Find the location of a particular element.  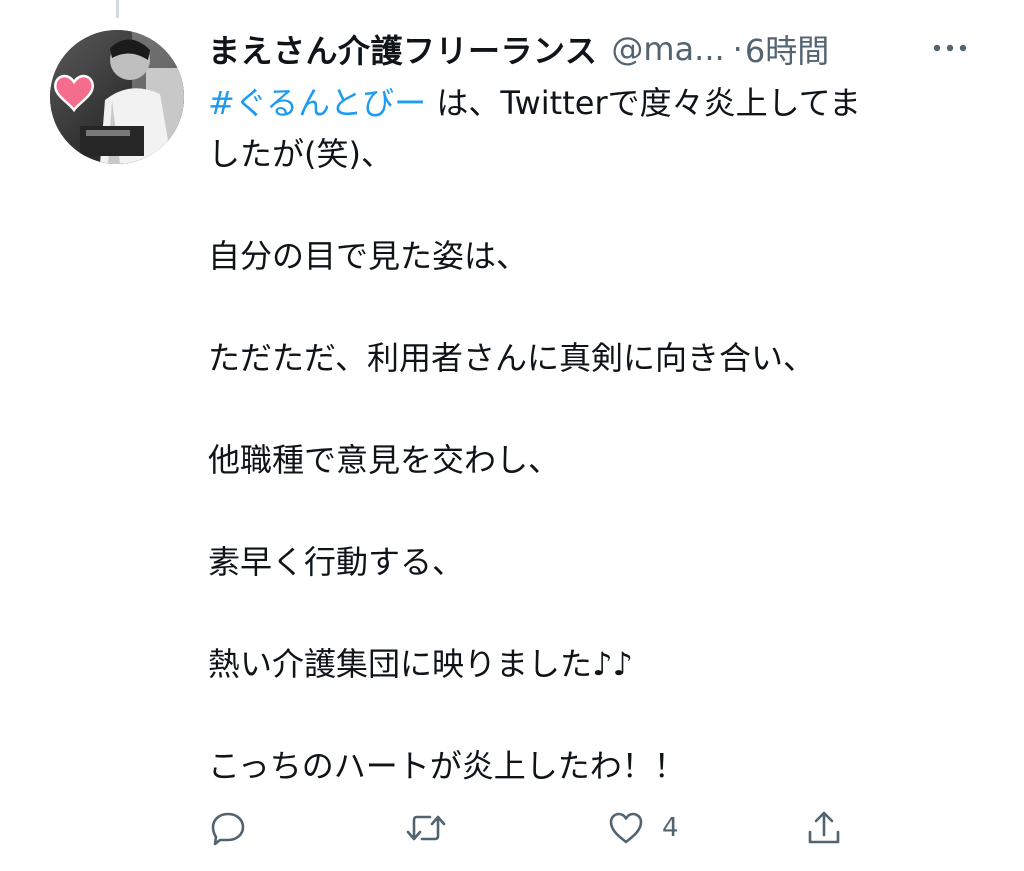

share-button is located at coordinates (824, 828).